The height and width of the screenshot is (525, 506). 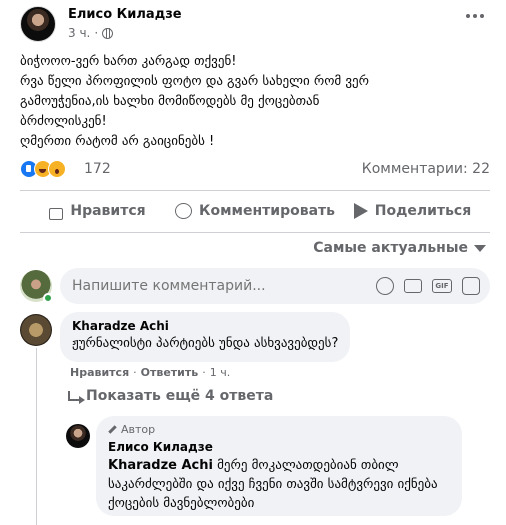 What do you see at coordinates (36, 330) in the screenshot?
I see `commenter-avatar` at bounding box center [36, 330].